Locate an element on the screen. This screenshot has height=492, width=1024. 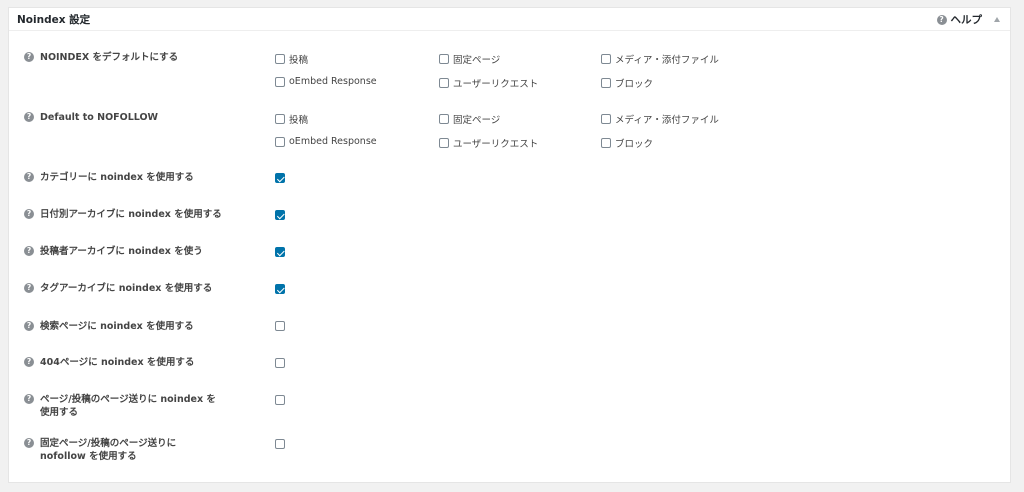
category-noindex-label: ? カテゴリーに noindex を使用する is located at coordinates (109, 177).